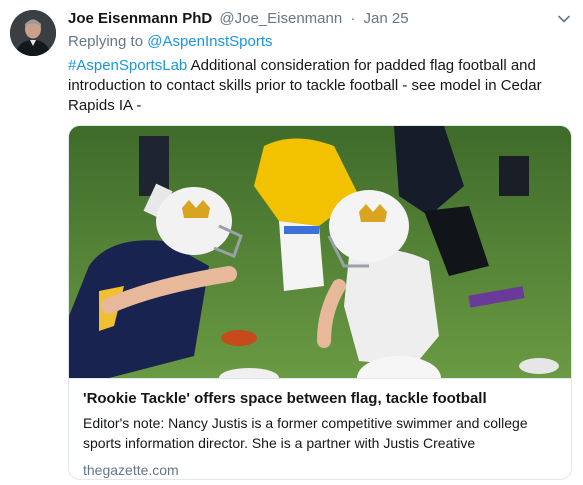 The image size is (583, 485). Describe the element at coordinates (564, 19) in the screenshot. I see `chevron-down-icon` at that location.